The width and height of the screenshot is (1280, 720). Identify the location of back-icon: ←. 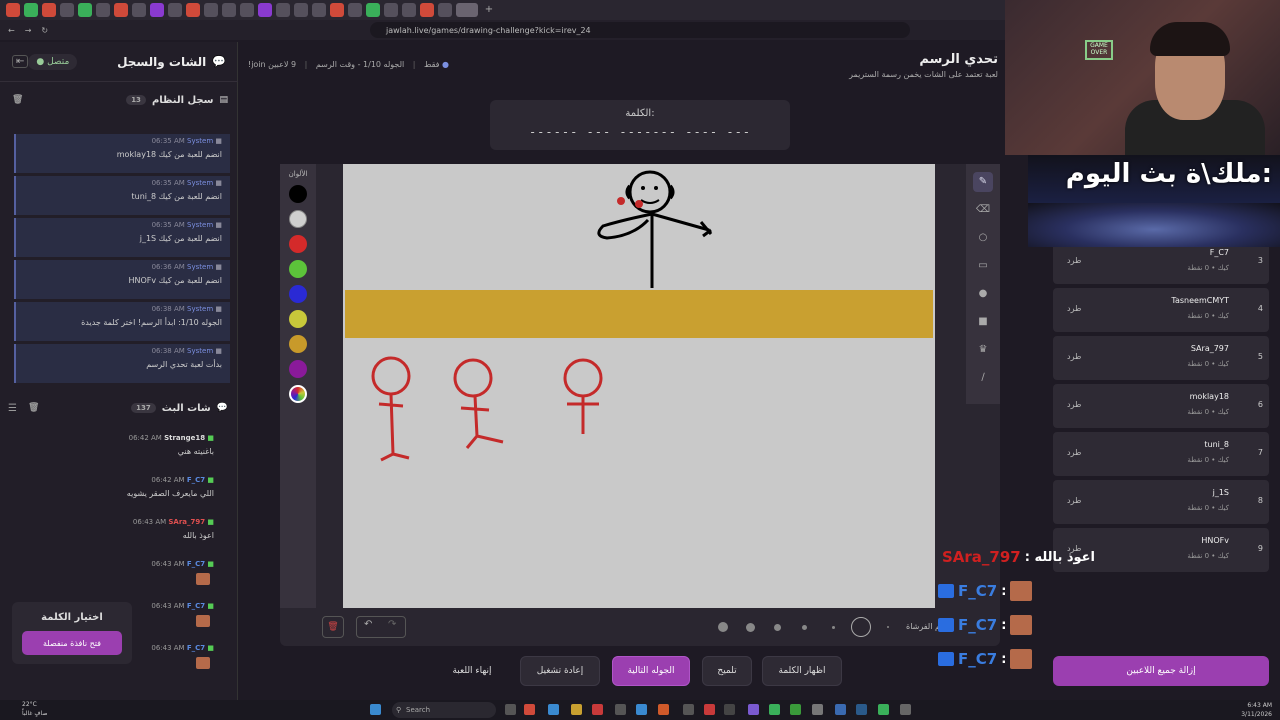
(11, 30).